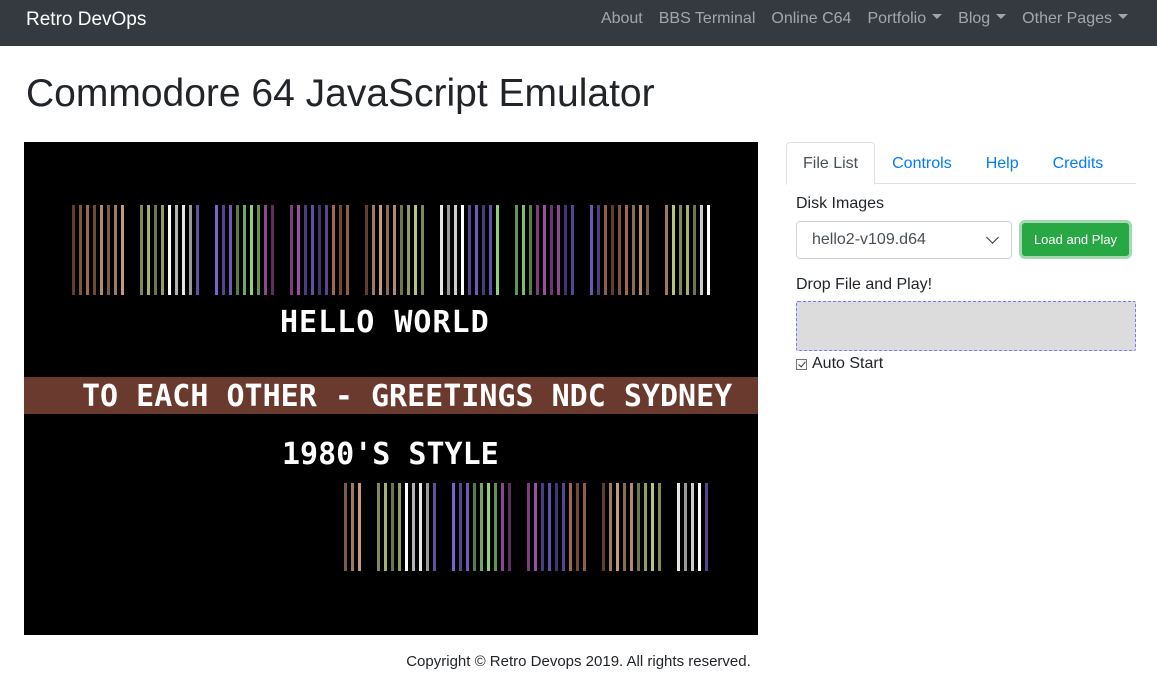 Image resolution: width=1157 pixels, height=685 pixels. What do you see at coordinates (897, 18) in the screenshot?
I see `nav-portfolio-label: Portfolio` at bounding box center [897, 18].